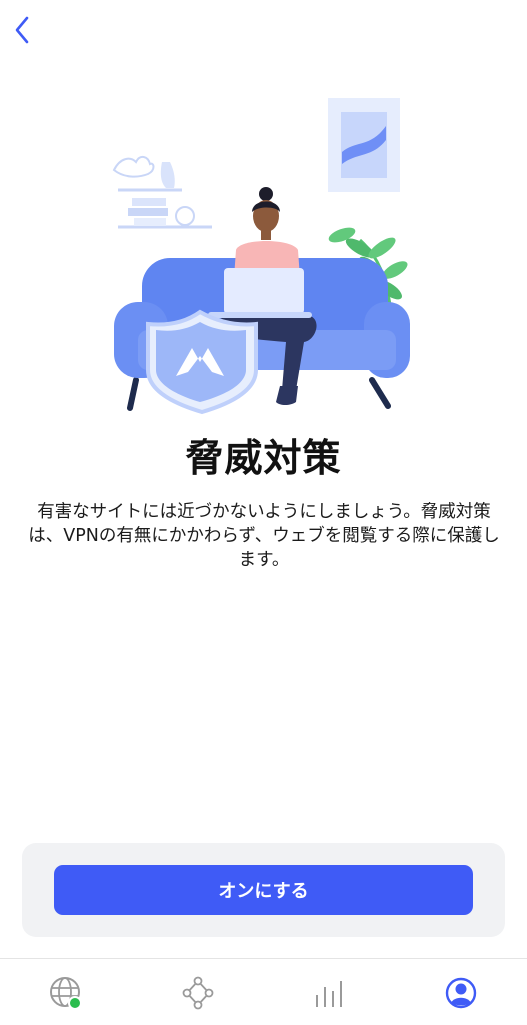 The image size is (527, 1025). I want to click on turn-on-button: オンにする, so click(263, 890).